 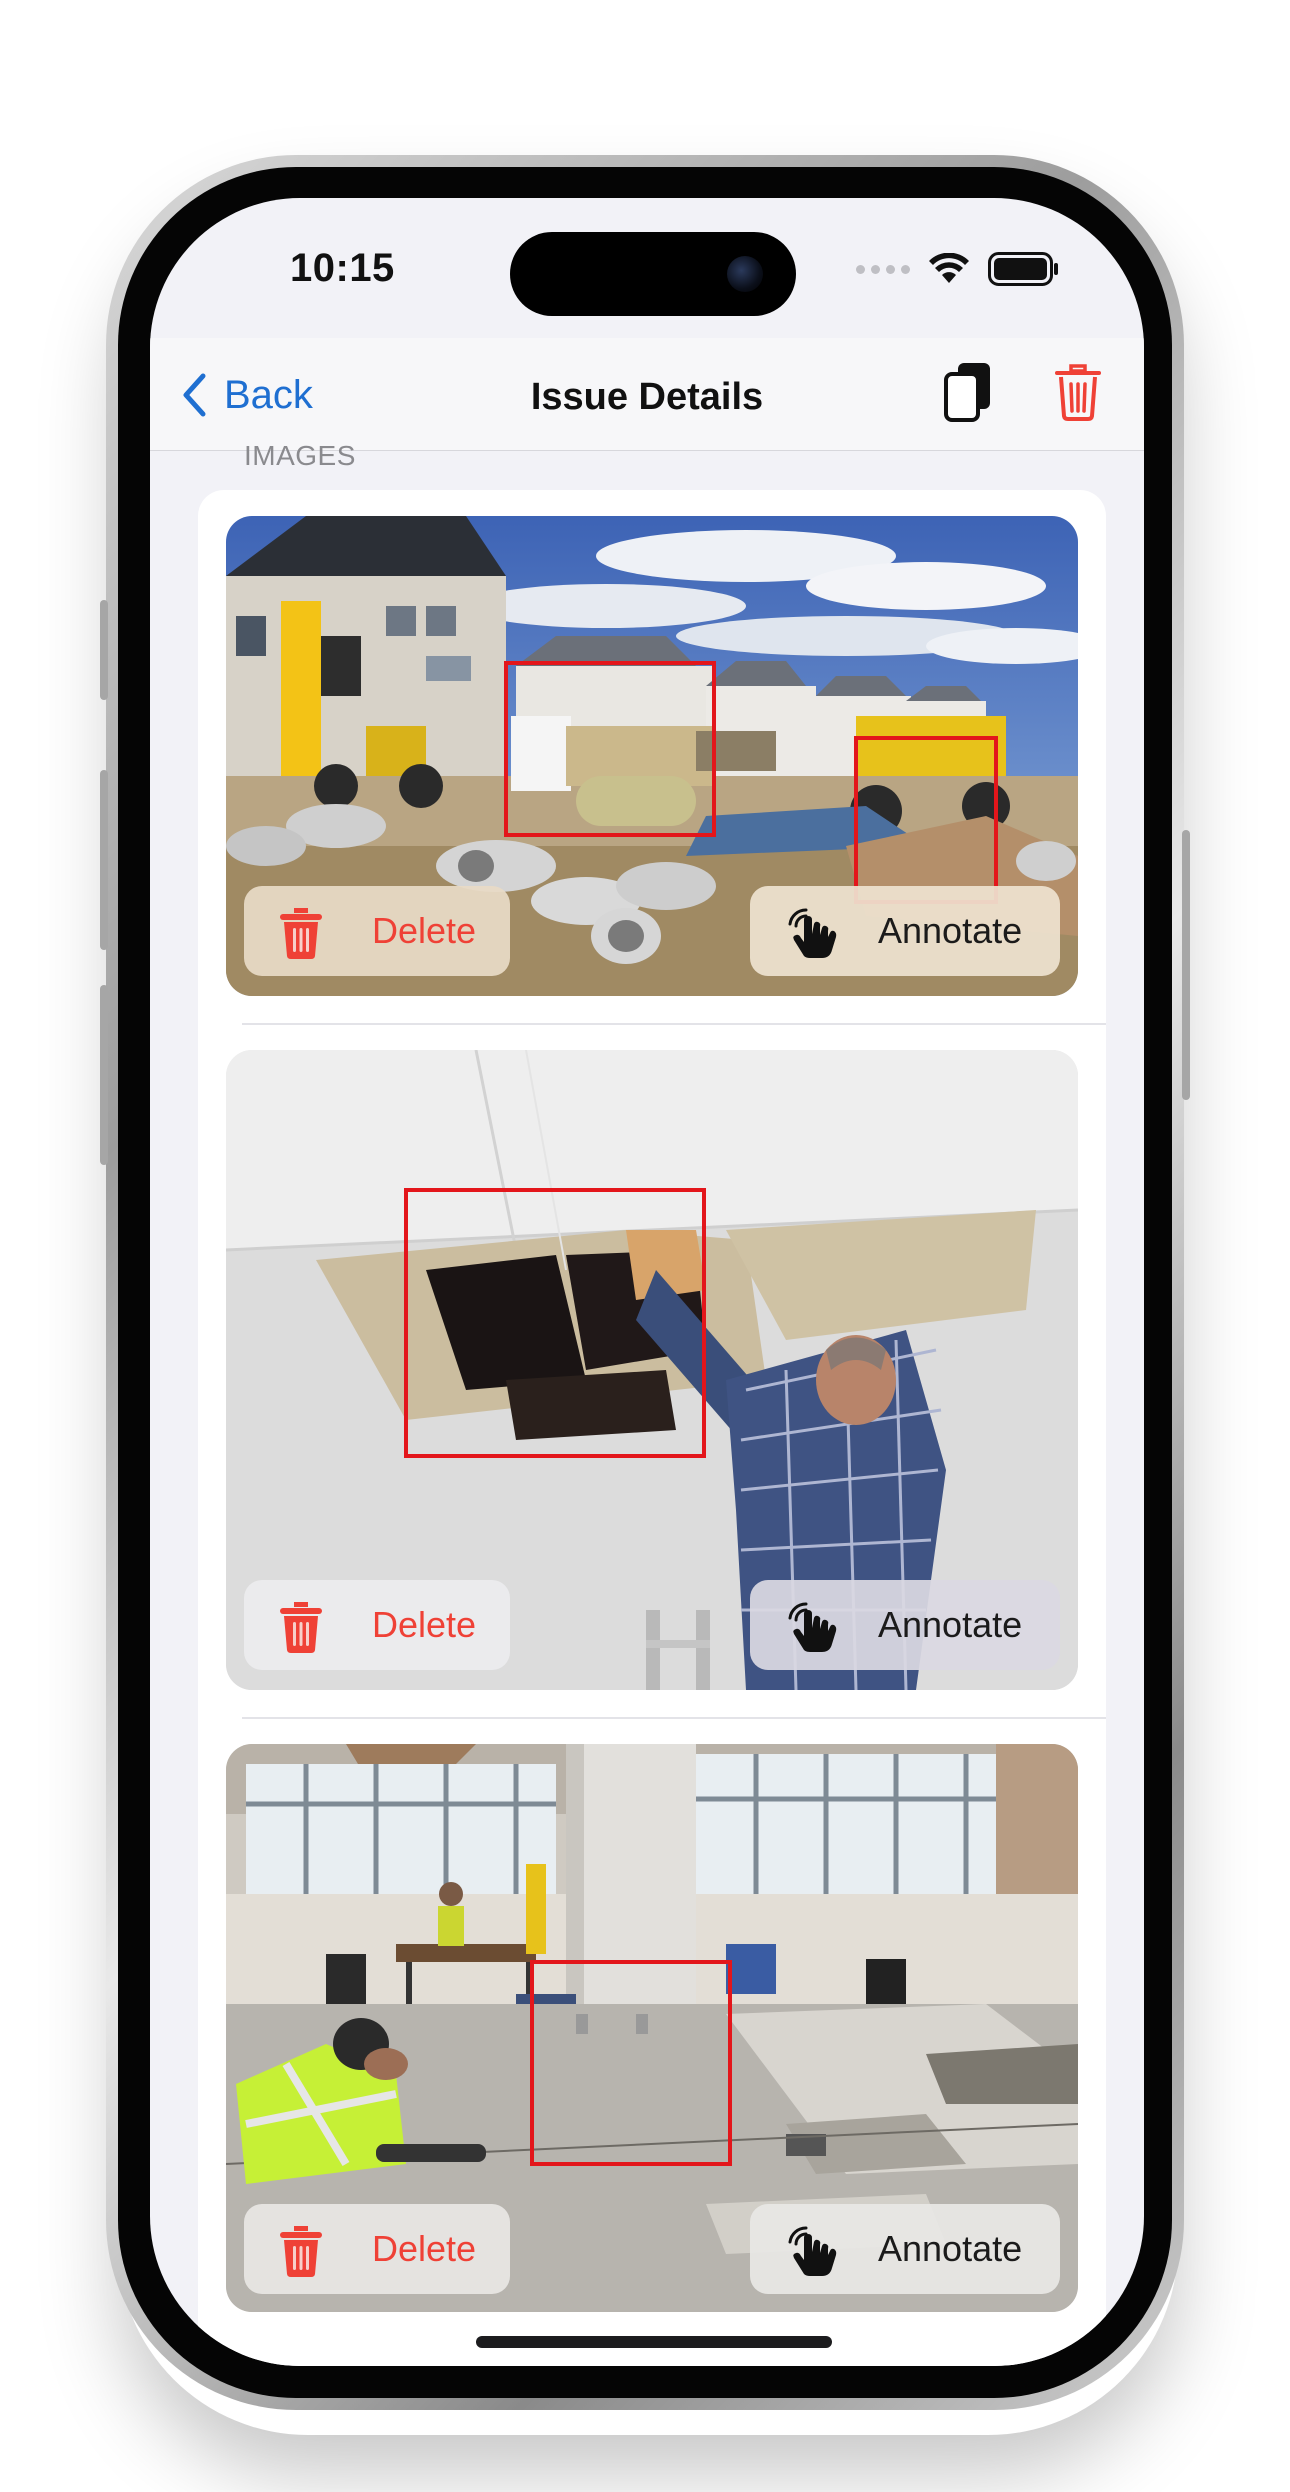 What do you see at coordinates (745, 274) in the screenshot?
I see `front-camera-icon` at bounding box center [745, 274].